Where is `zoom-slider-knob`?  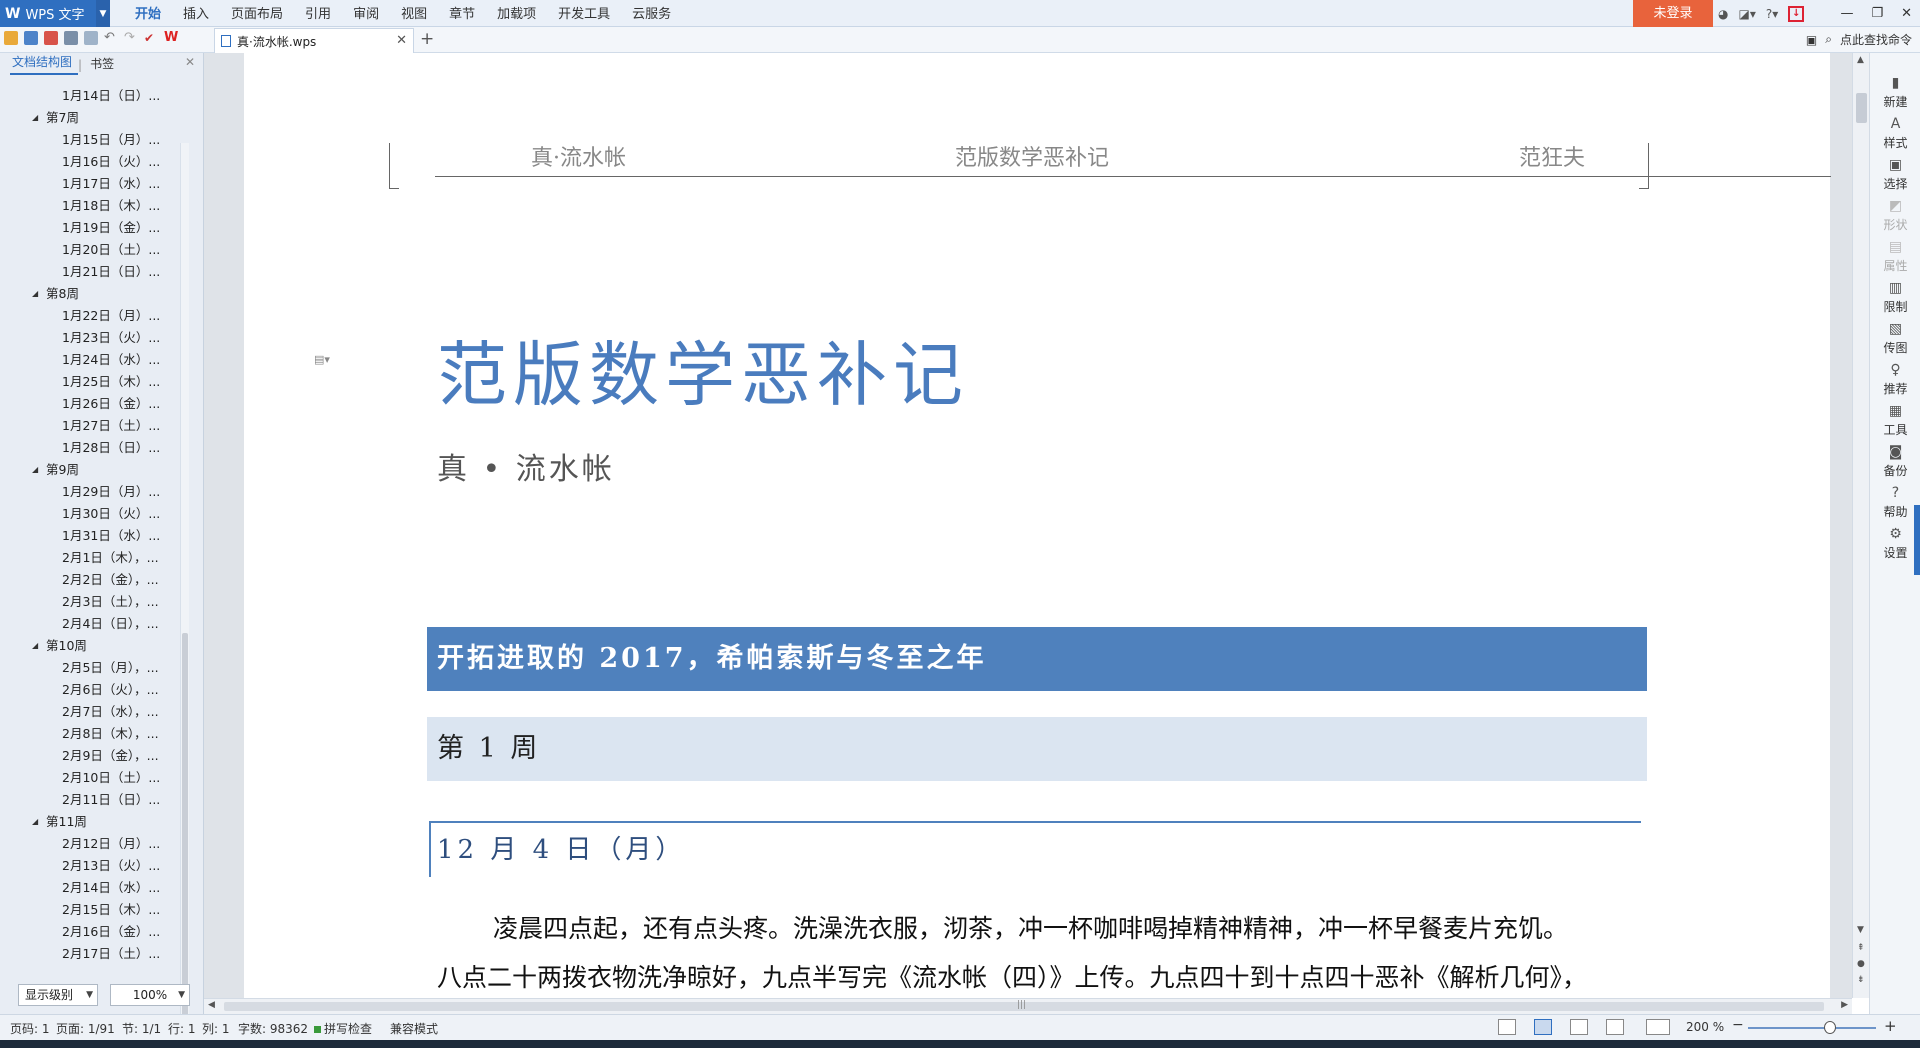 zoom-slider-knob is located at coordinates (1830, 1027).